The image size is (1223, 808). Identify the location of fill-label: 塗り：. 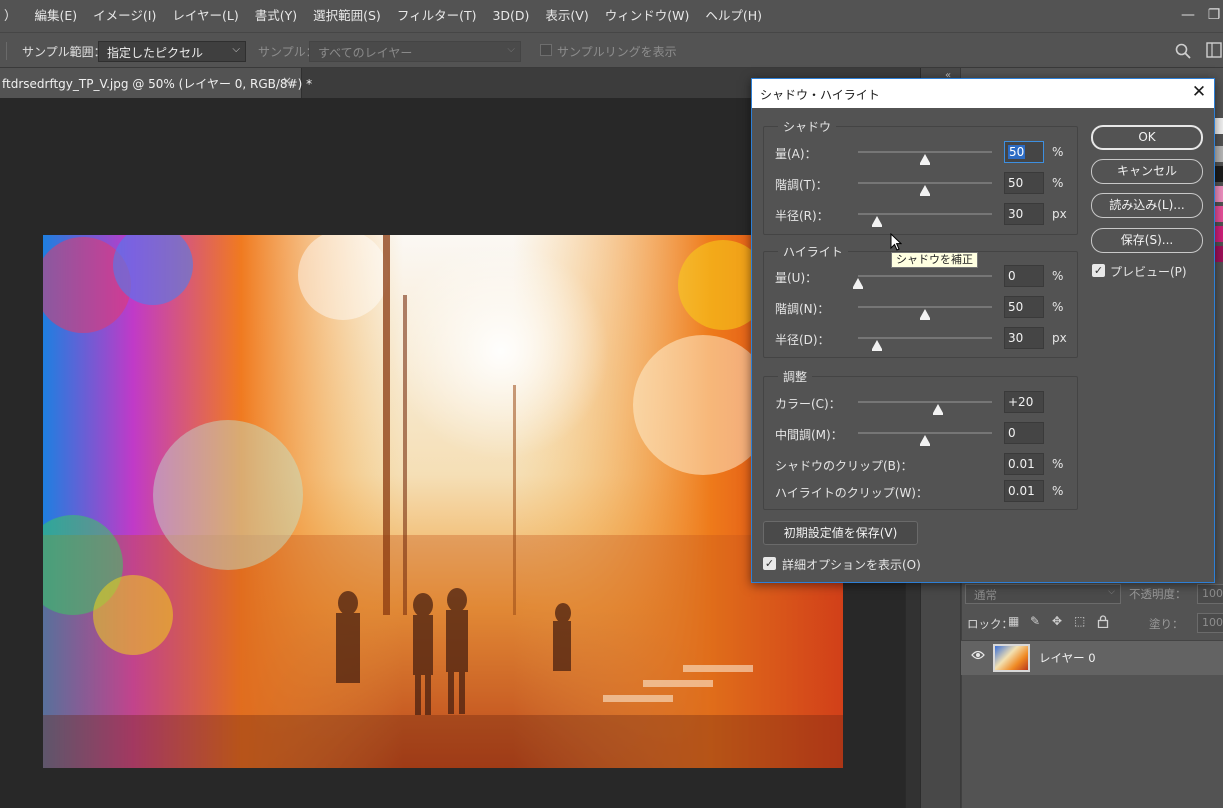
(1166, 624).